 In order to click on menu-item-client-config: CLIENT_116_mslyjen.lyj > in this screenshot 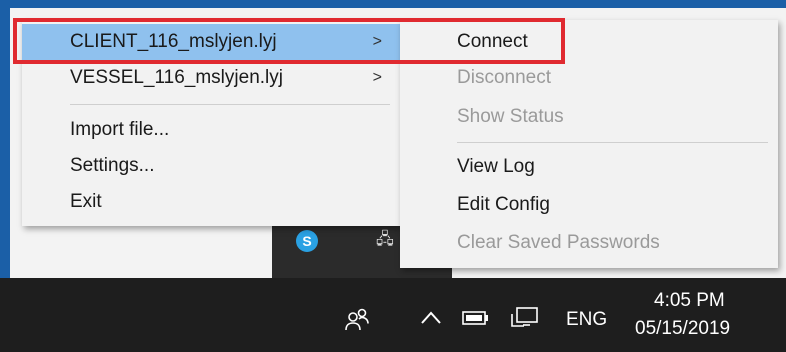, I will do `click(211, 42)`.